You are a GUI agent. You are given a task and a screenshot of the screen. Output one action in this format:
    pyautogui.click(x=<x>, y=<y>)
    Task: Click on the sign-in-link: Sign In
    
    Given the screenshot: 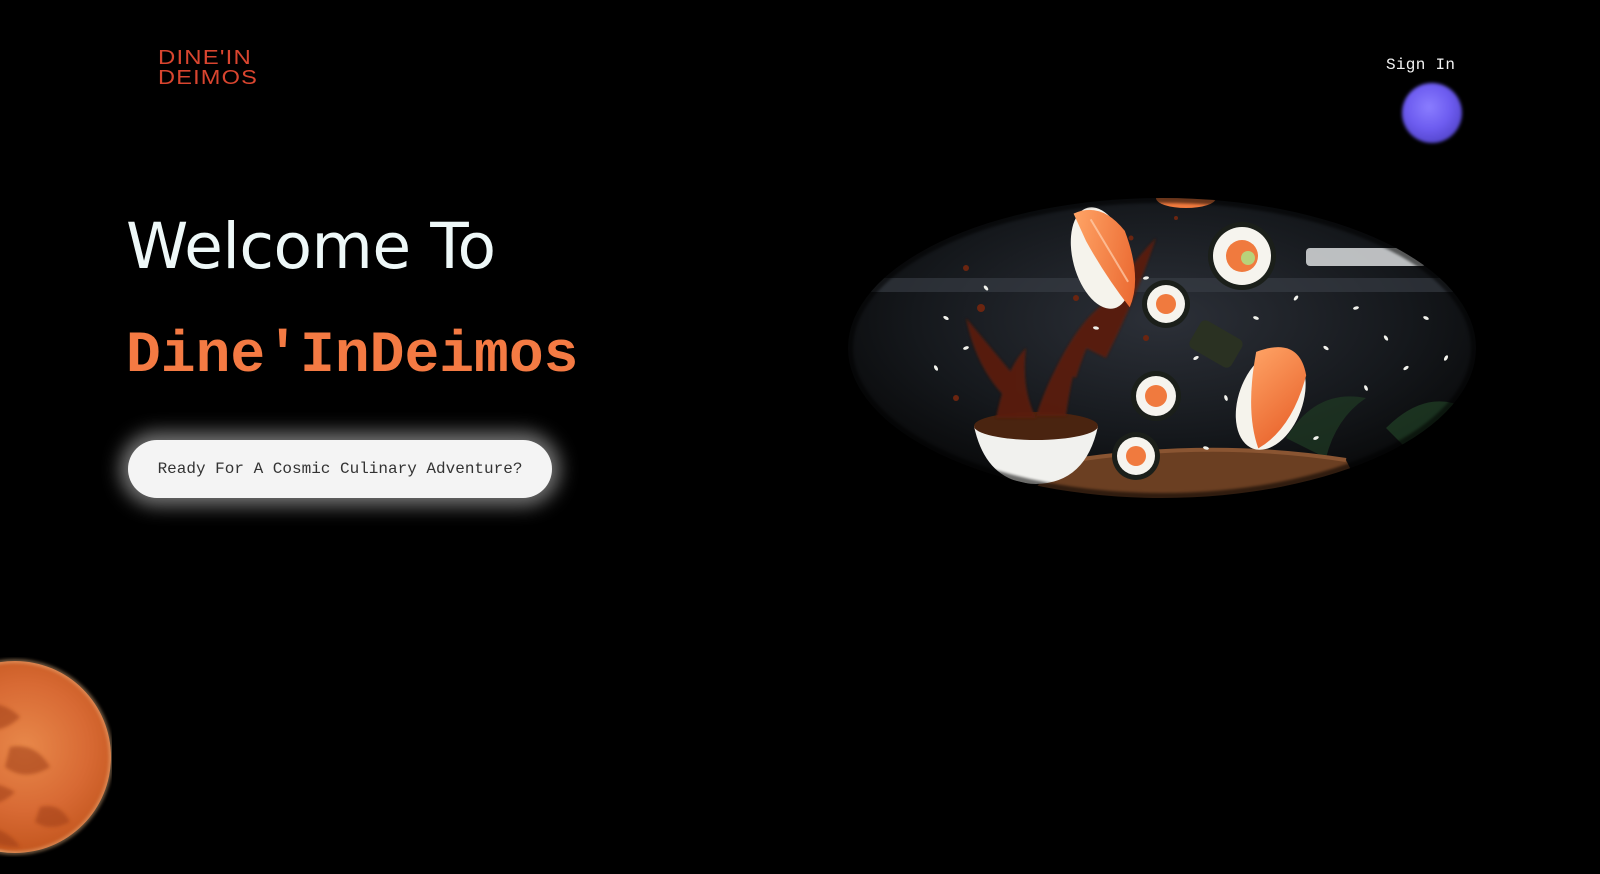 What is the action you would take?
    pyautogui.click(x=1420, y=65)
    